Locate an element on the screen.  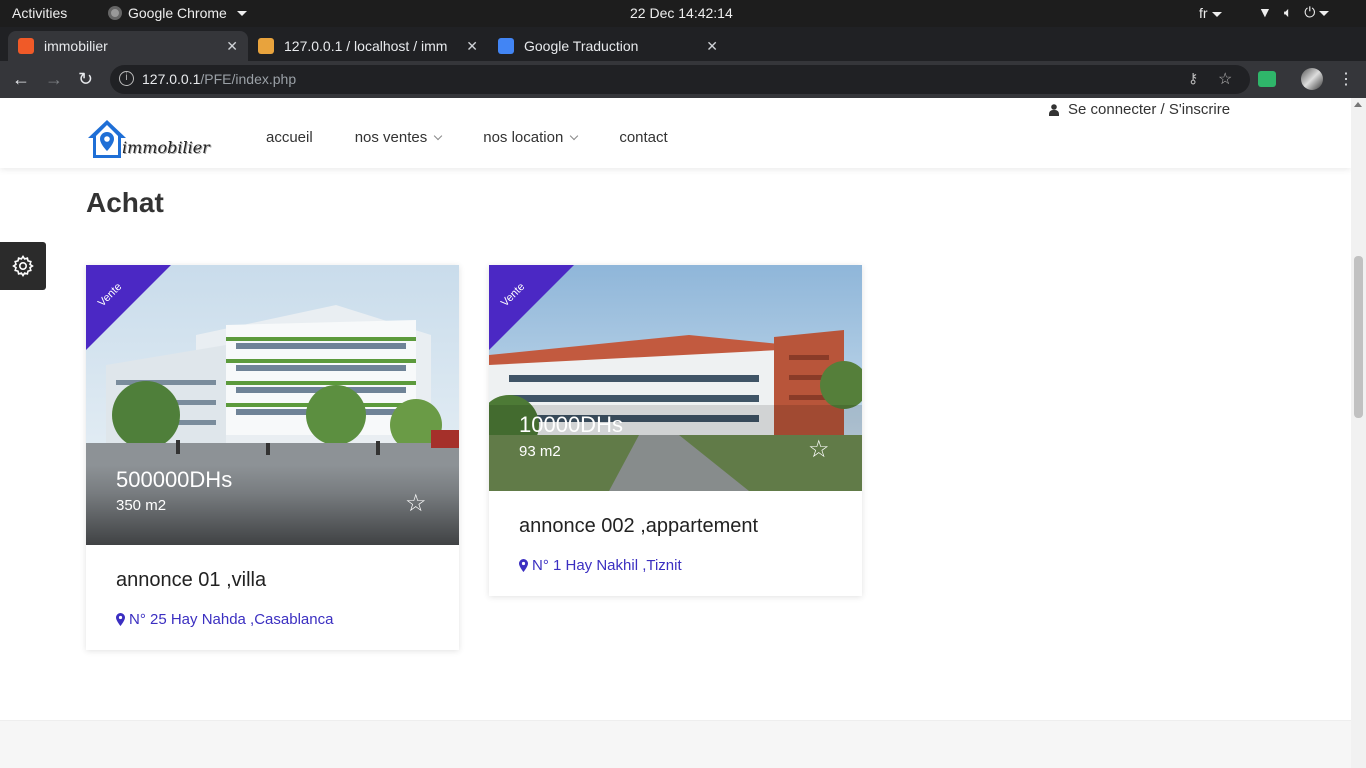
listing-address: N° 1 Hay Nakhil ,Tiznit is located at coordinates (600, 565).